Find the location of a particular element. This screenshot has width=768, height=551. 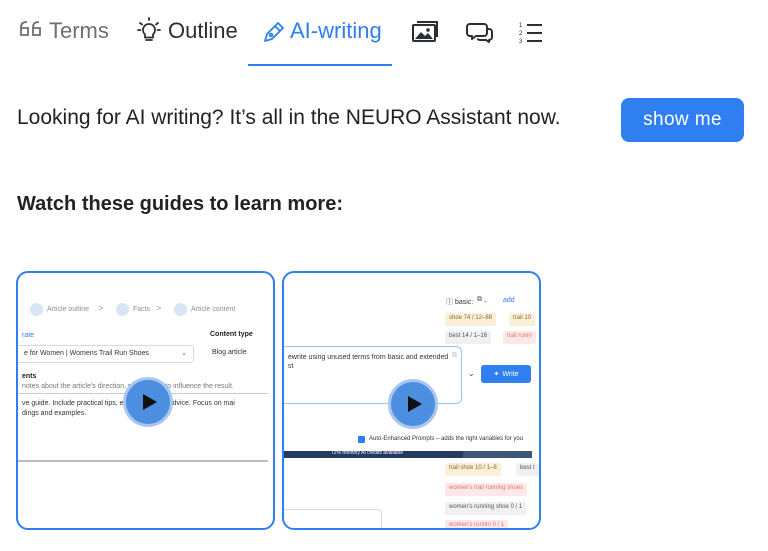

title-input: e for Women | Womens Trail Run Shoes ⌄ is located at coordinates (106, 354).